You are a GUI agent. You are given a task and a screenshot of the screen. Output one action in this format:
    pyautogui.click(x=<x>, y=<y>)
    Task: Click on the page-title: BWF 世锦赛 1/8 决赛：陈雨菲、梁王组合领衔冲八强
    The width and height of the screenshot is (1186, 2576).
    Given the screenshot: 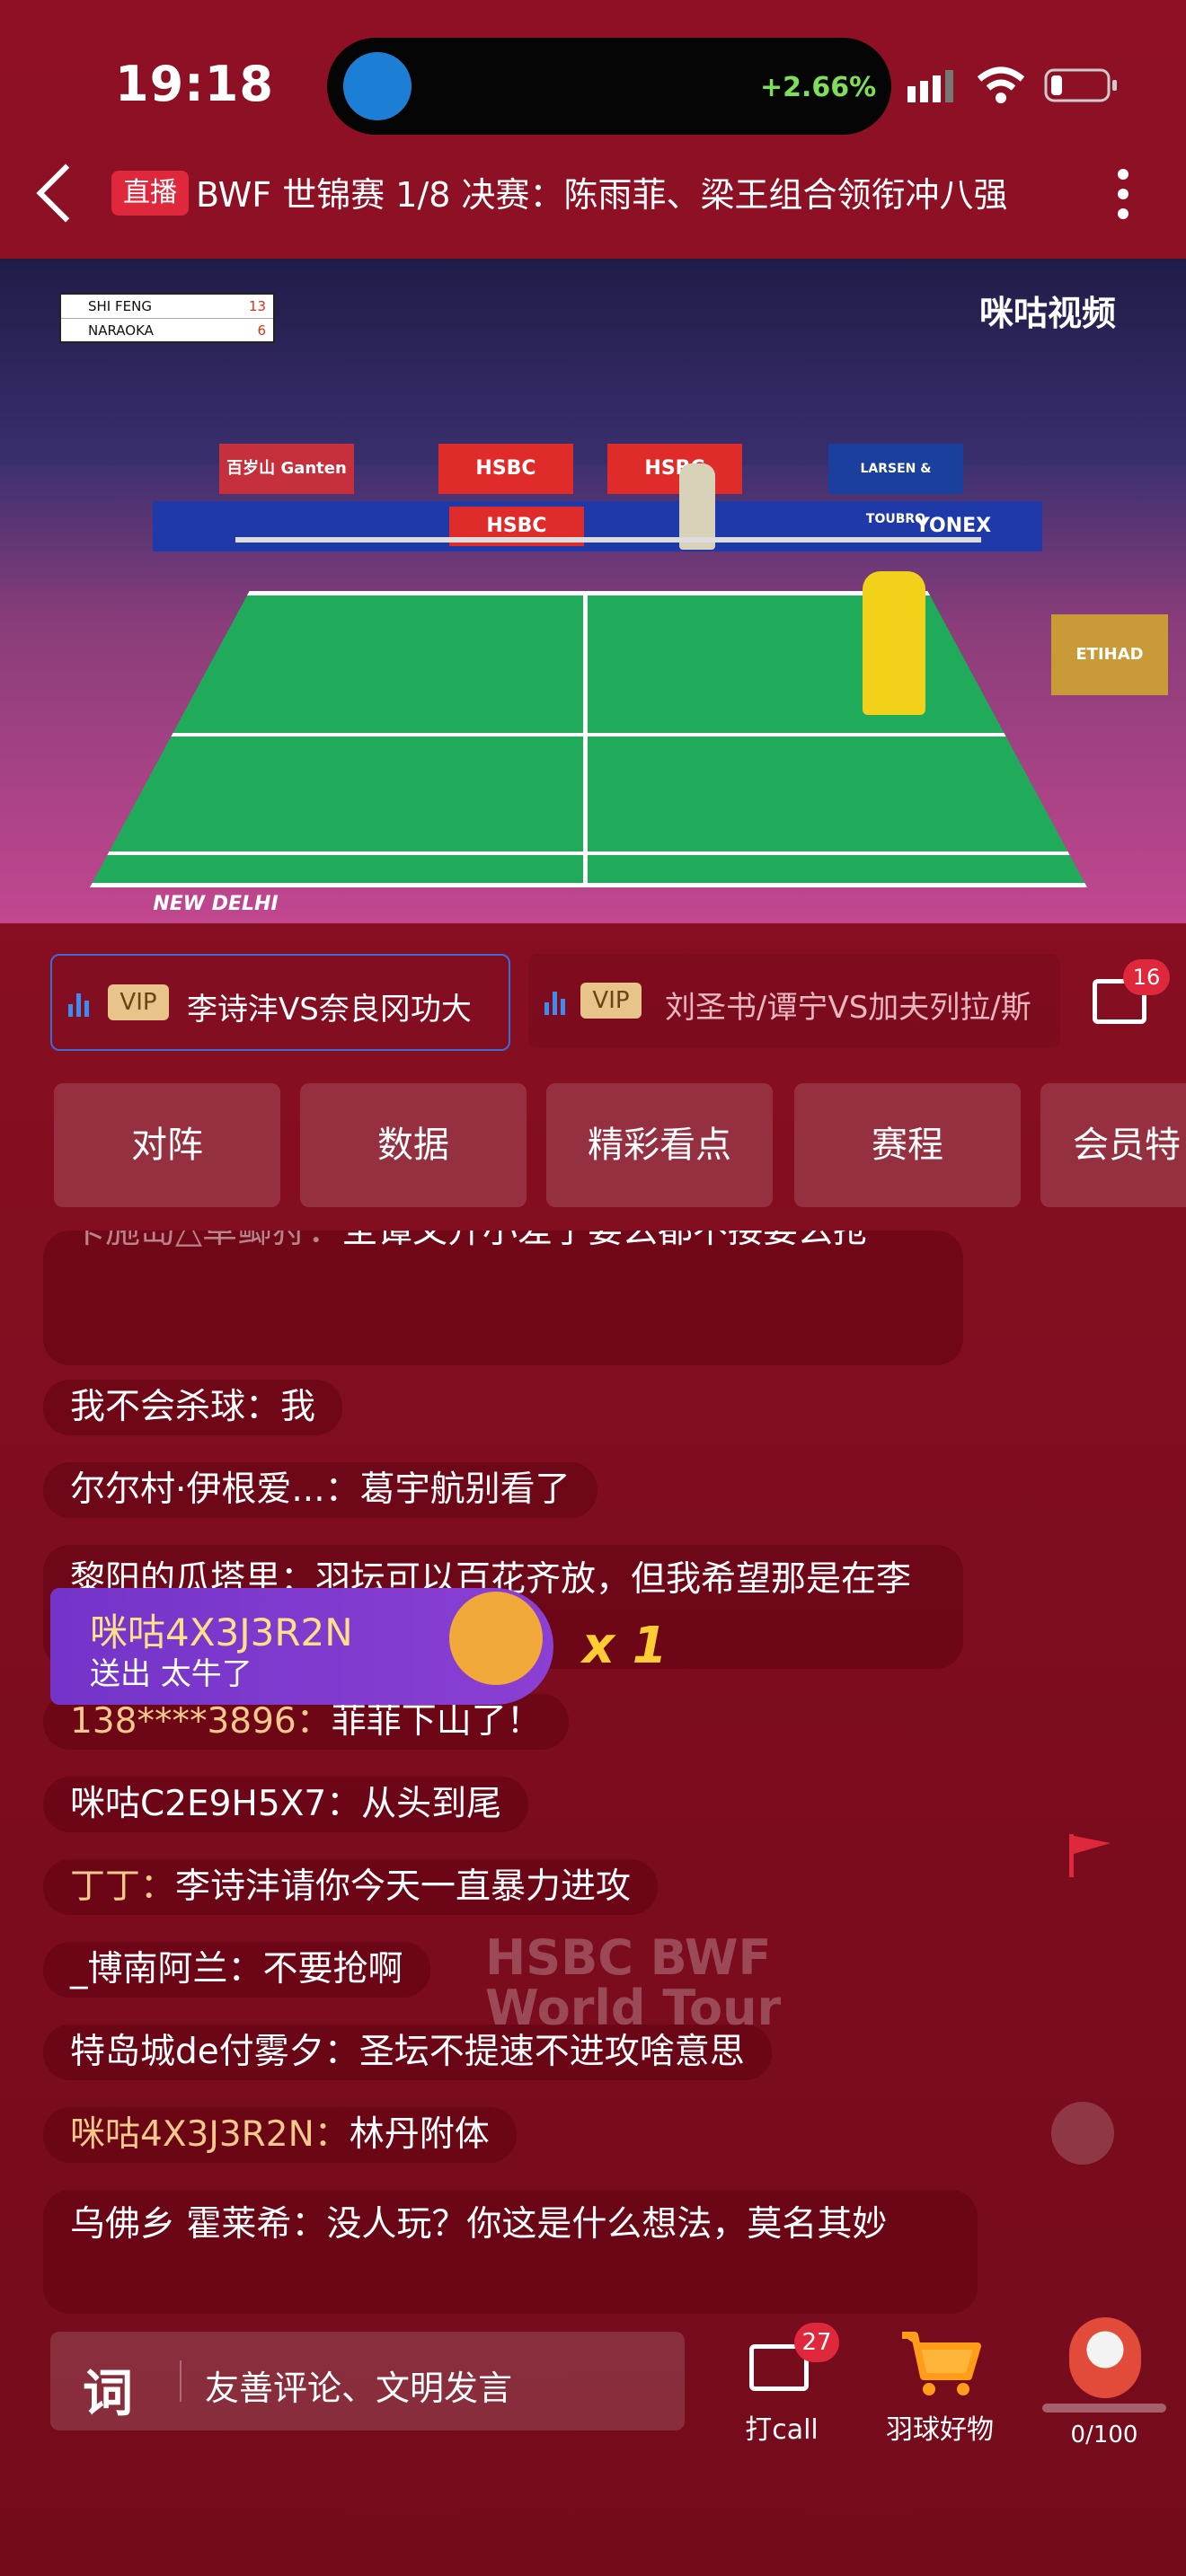 What is the action you would take?
    pyautogui.click(x=602, y=195)
    